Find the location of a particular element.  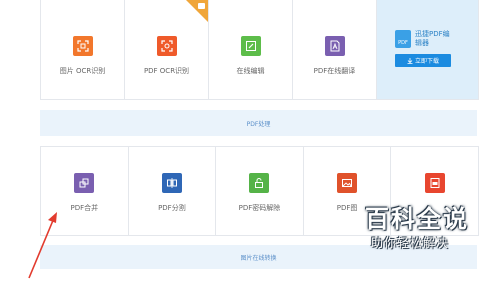

tile-label: PDF合并 is located at coordinates (84, 208).